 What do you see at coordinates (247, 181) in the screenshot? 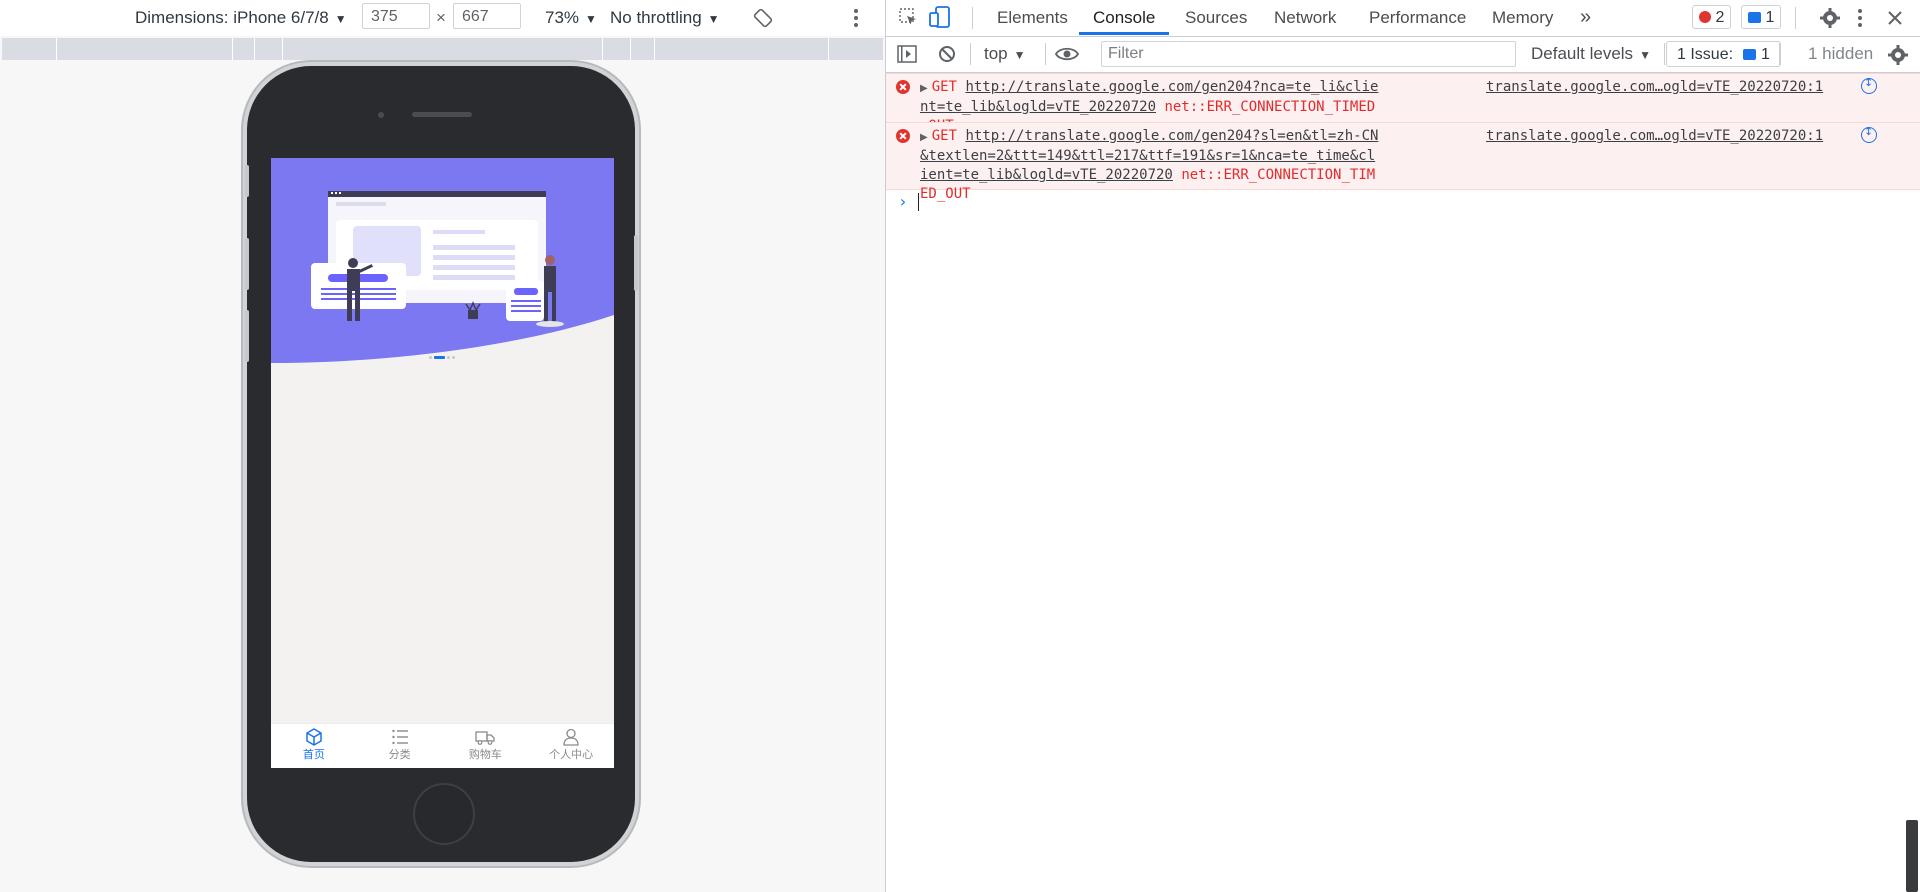
I see `mute-switch` at bounding box center [247, 181].